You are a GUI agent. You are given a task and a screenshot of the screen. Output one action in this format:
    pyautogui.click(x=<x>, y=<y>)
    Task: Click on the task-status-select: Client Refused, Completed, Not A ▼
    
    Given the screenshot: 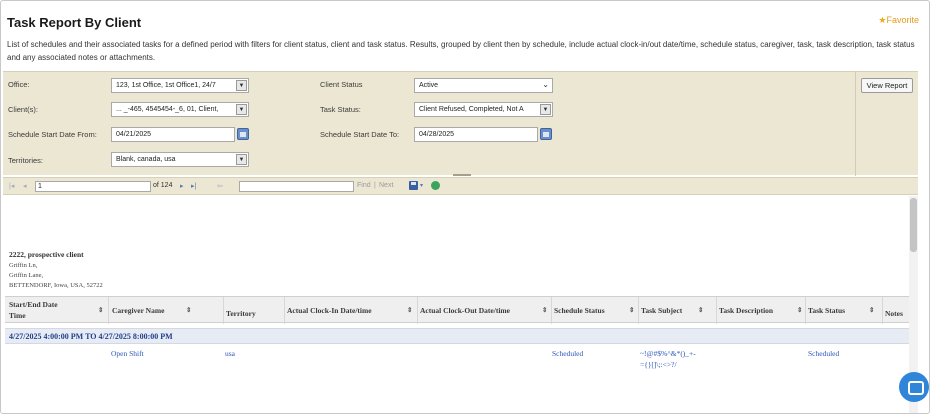 What is the action you would take?
    pyautogui.click(x=483, y=109)
    